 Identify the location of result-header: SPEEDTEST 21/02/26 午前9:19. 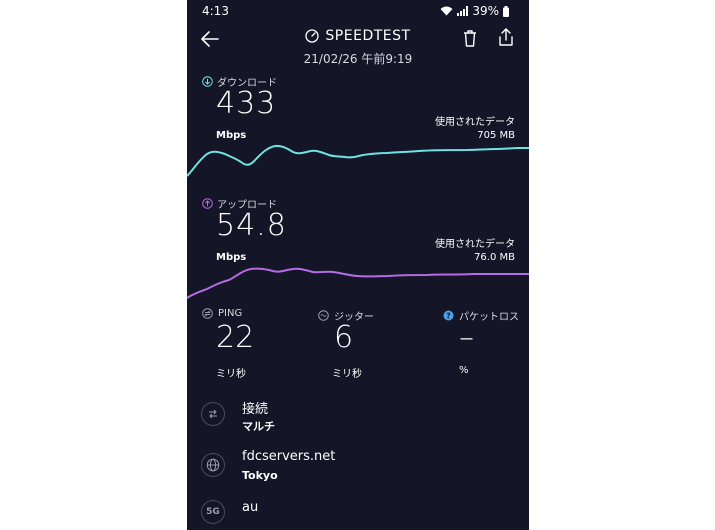
(358, 46).